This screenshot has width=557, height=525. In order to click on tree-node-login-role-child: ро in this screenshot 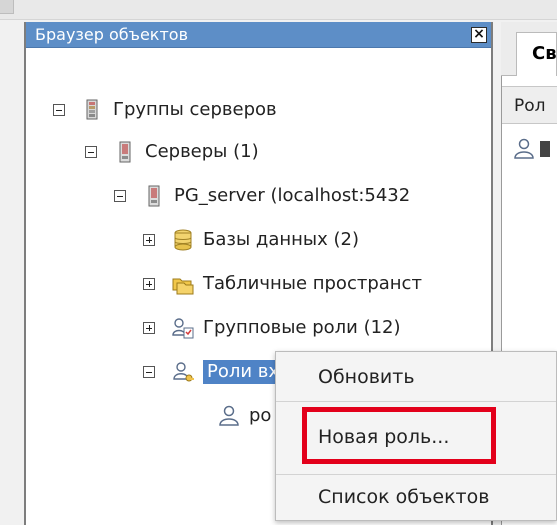, I will do `click(244, 416)`.